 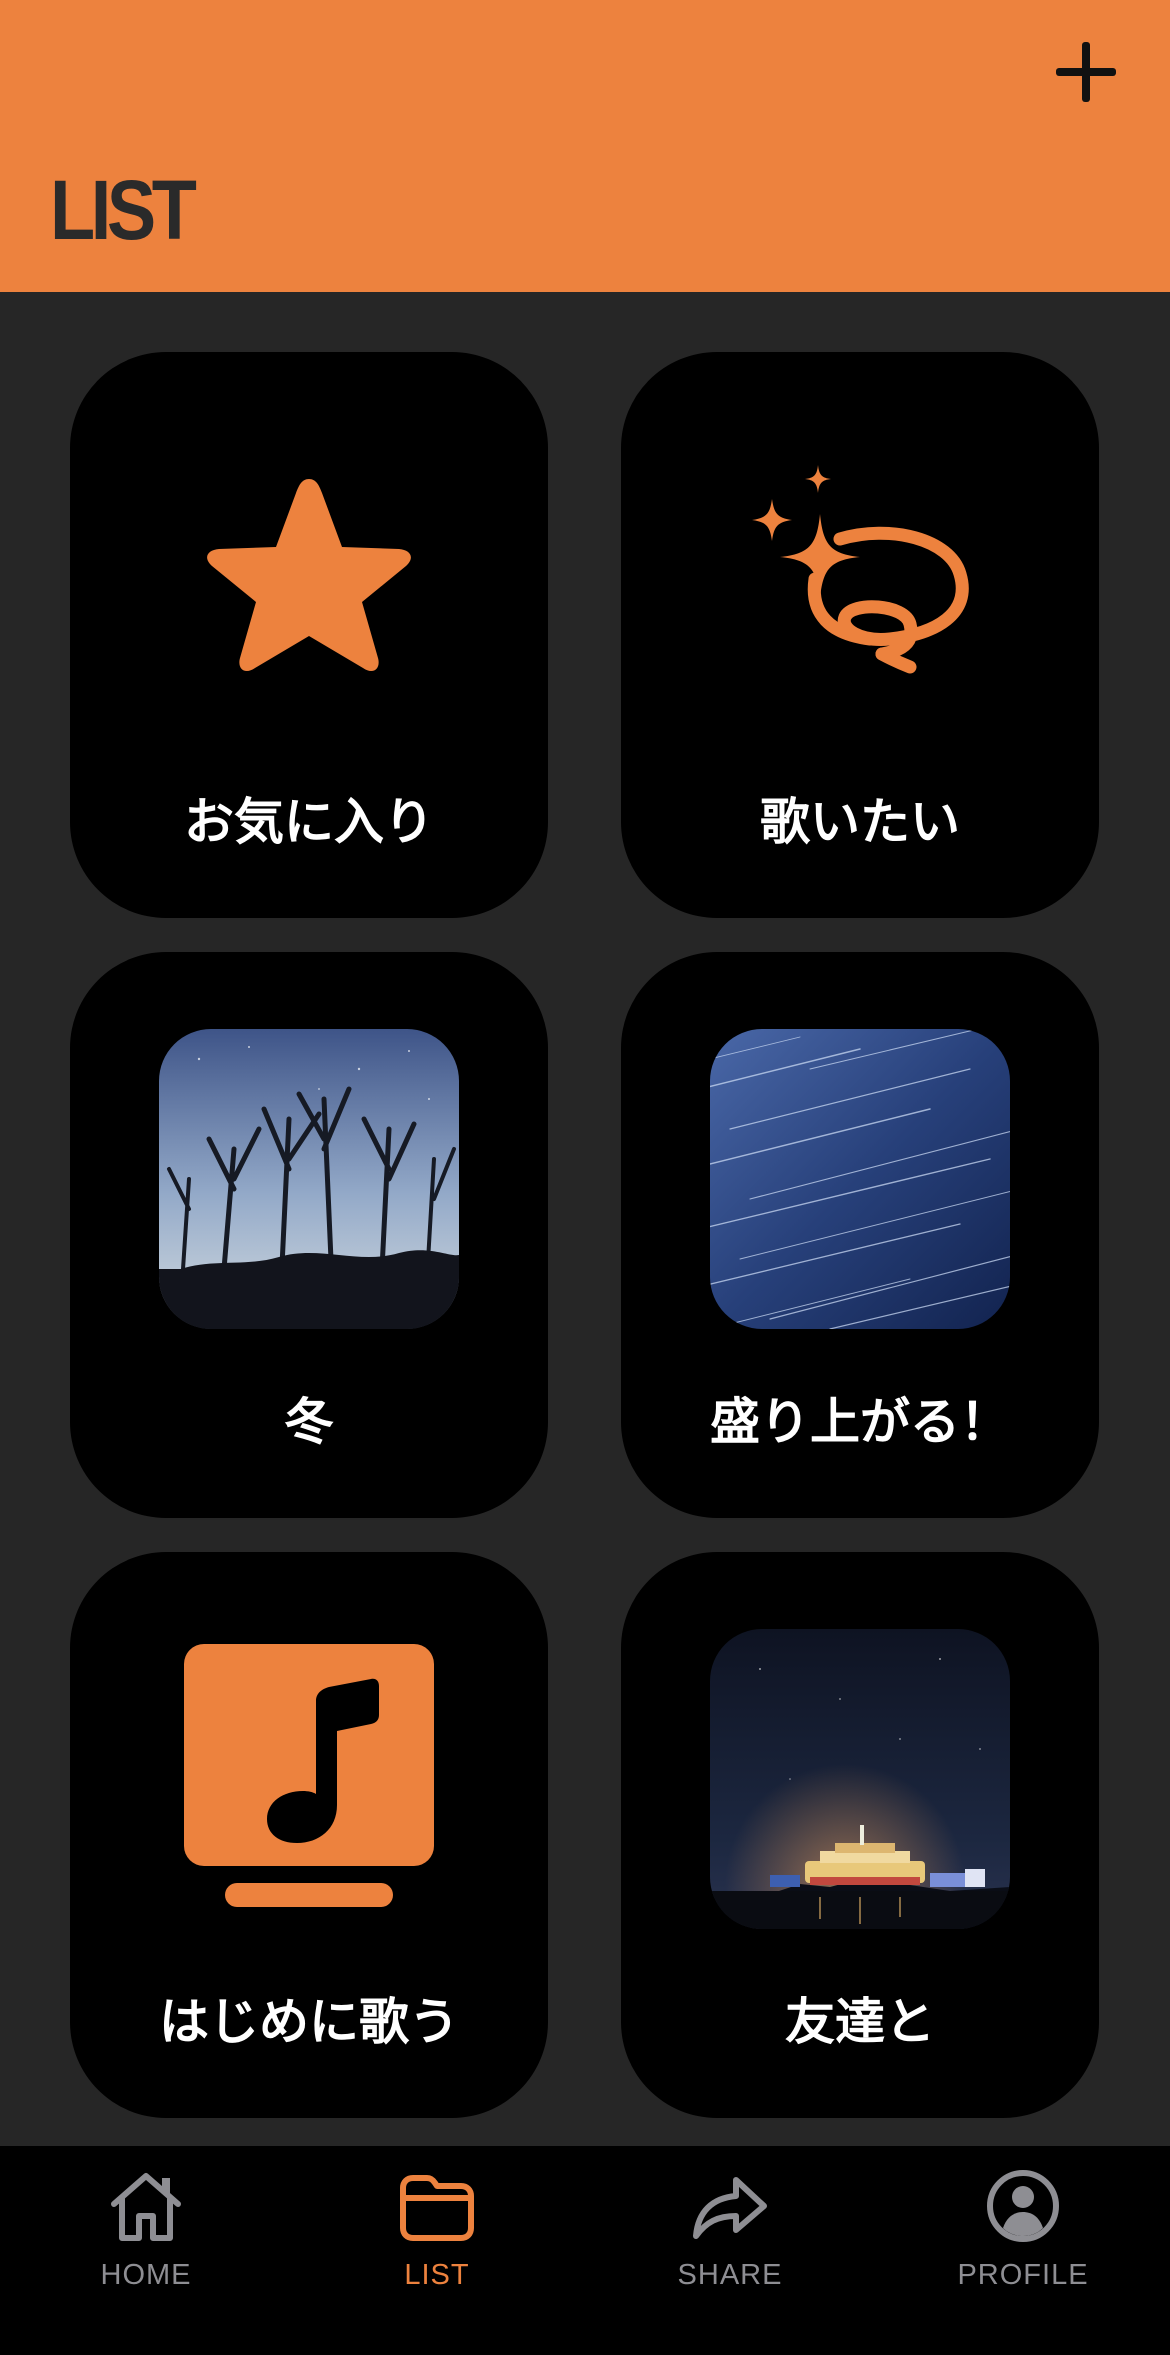 What do you see at coordinates (730, 2275) in the screenshot?
I see `tab-label: SHARE` at bounding box center [730, 2275].